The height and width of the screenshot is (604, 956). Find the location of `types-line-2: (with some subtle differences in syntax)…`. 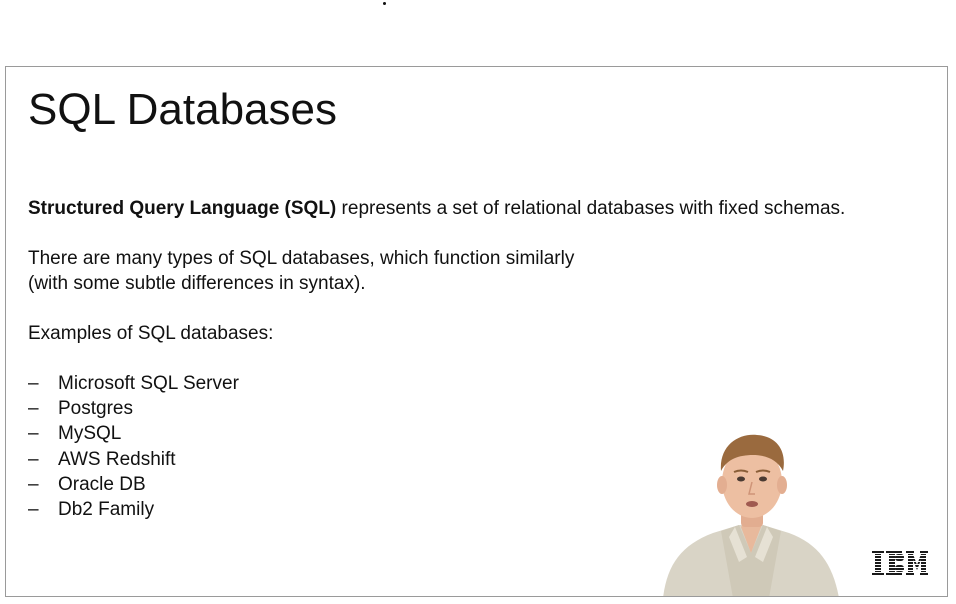

types-line-2: (with some subtle differences in syntax)… is located at coordinates (197, 283).